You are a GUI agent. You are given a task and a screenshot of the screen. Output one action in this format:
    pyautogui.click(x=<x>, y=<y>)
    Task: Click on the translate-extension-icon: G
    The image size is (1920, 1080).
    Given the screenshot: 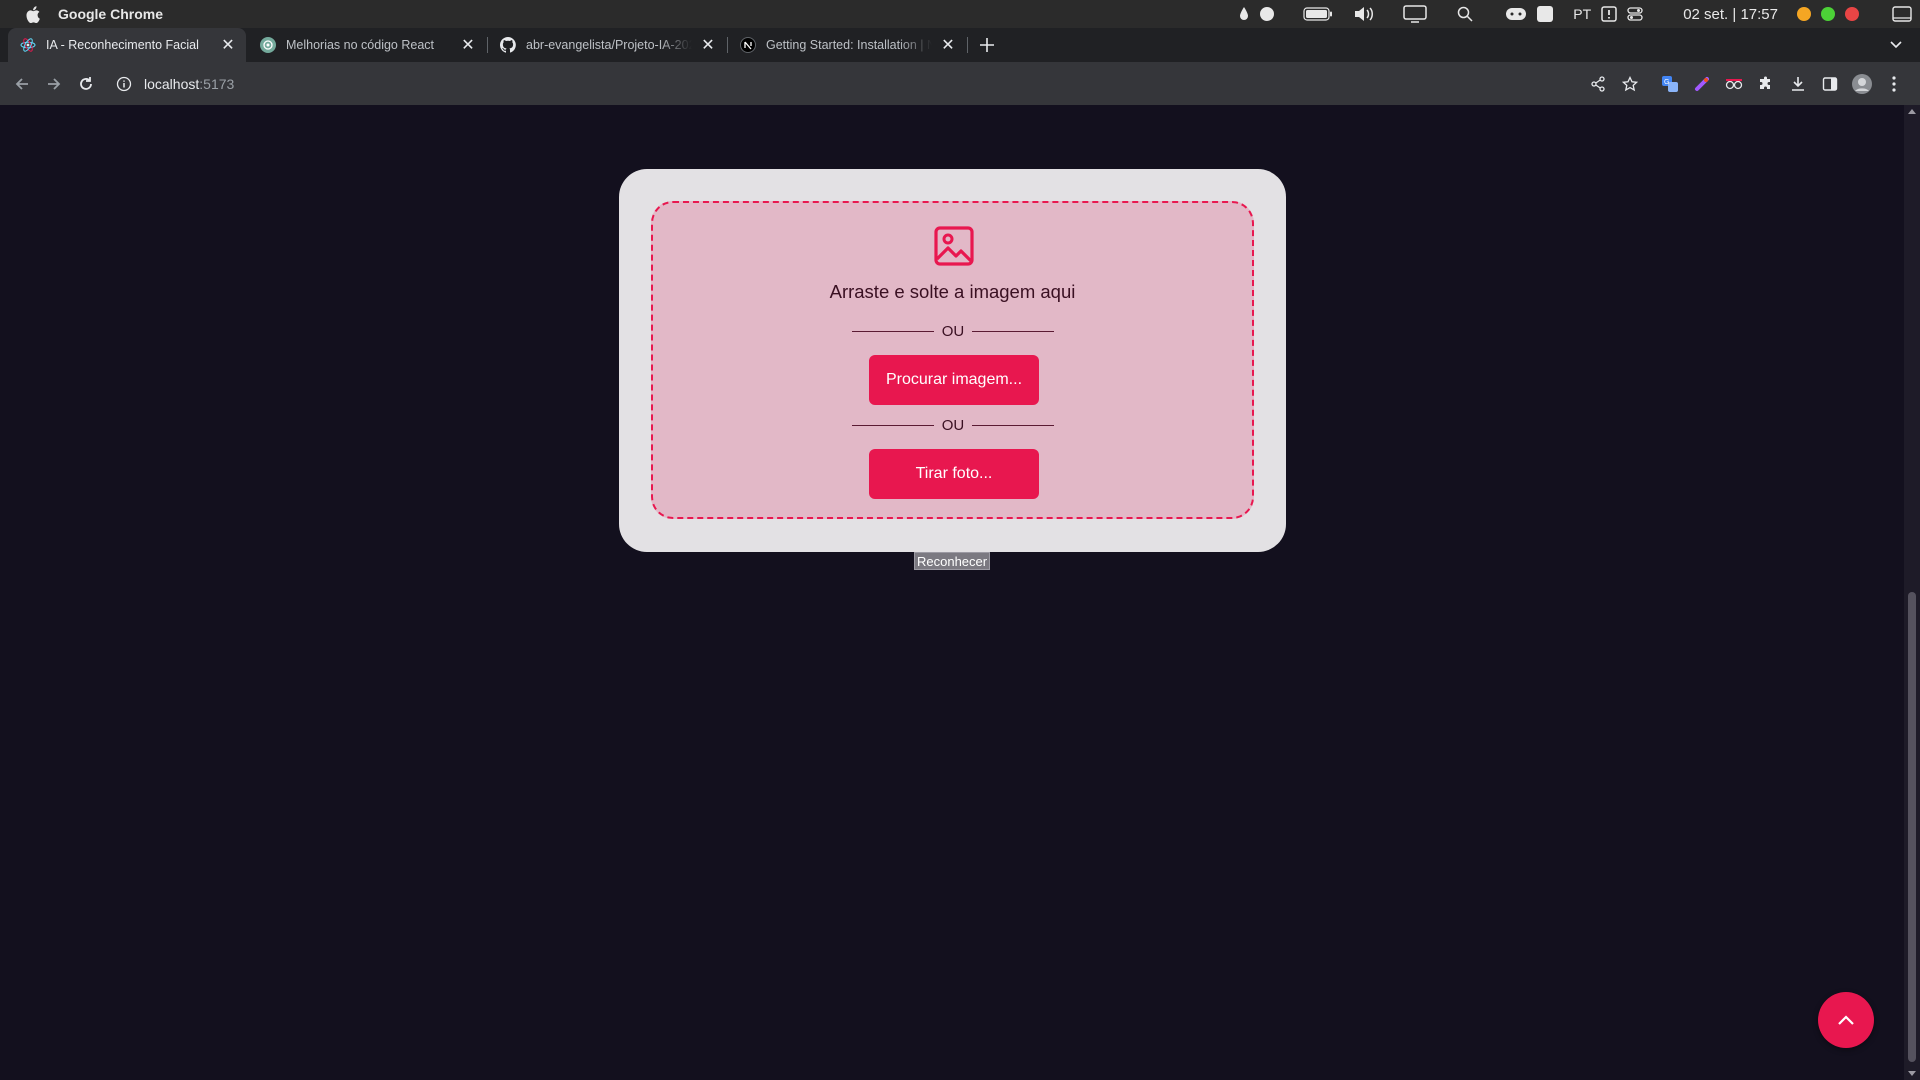 What is the action you would take?
    pyautogui.click(x=1670, y=84)
    